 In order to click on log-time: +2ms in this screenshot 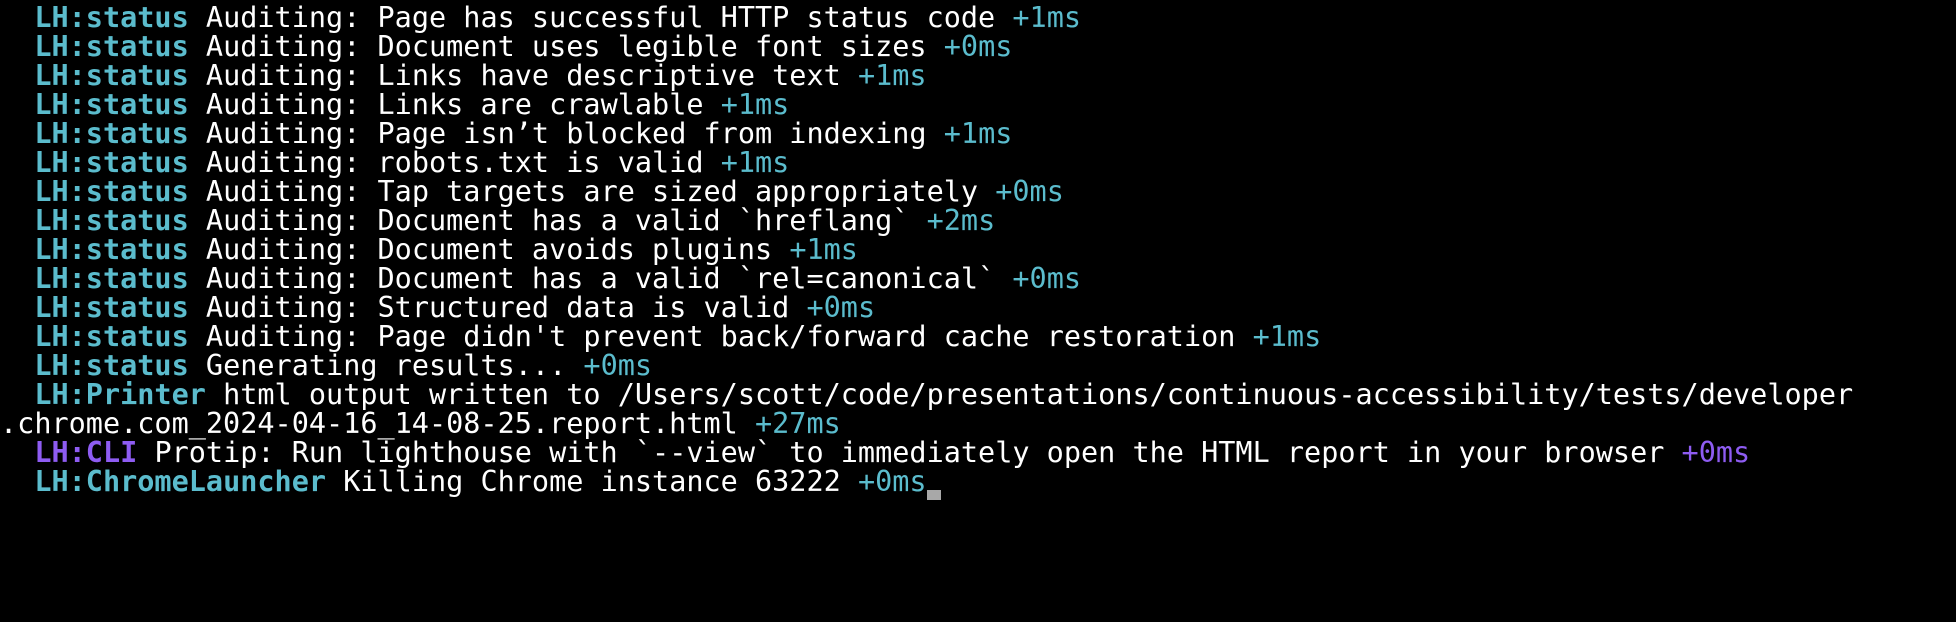, I will do `click(961, 220)`.